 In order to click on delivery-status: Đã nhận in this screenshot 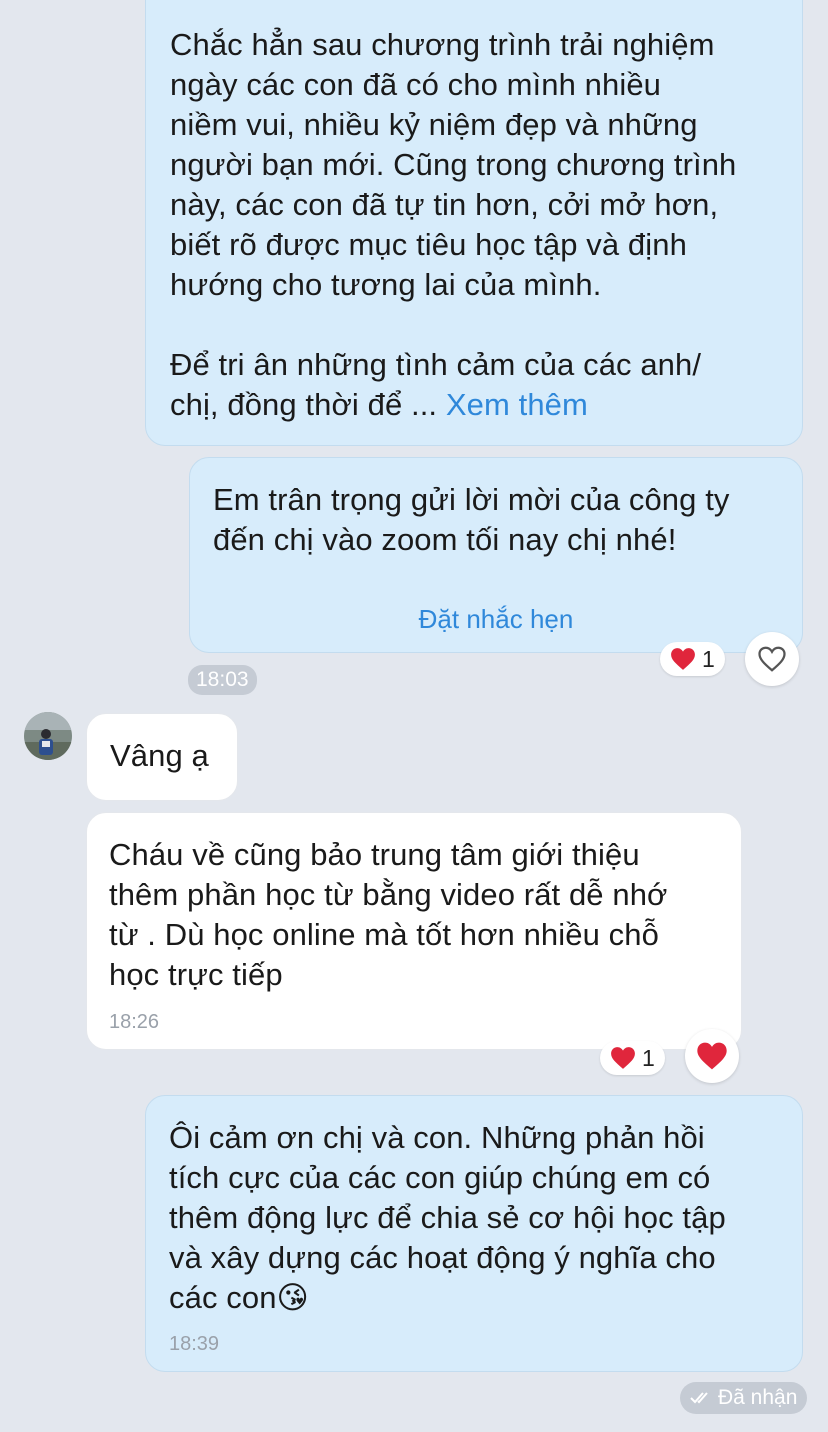, I will do `click(744, 1398)`.